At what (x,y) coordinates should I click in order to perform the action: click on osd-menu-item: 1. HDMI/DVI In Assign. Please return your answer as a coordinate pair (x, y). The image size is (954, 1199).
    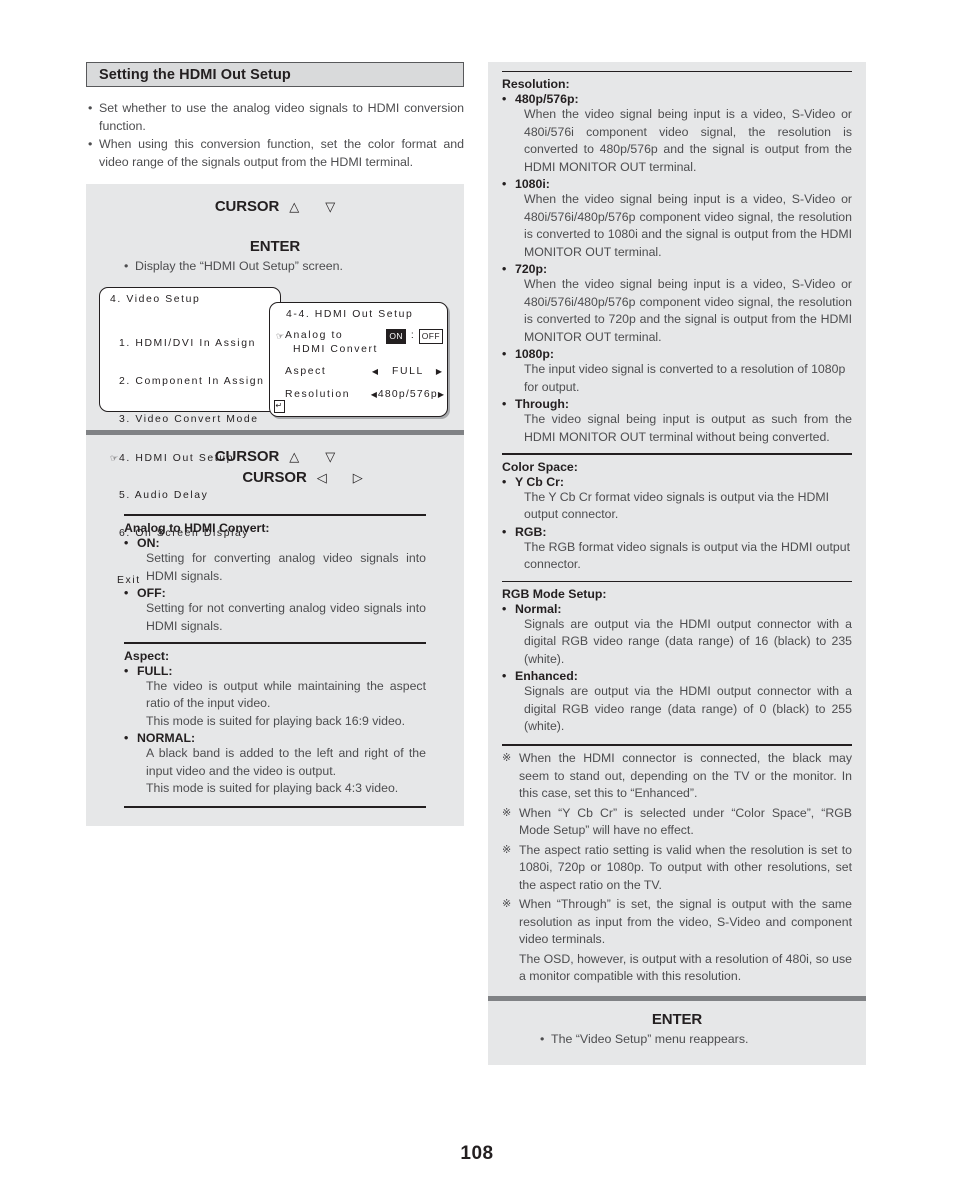
    Looking at the image, I should click on (195, 344).